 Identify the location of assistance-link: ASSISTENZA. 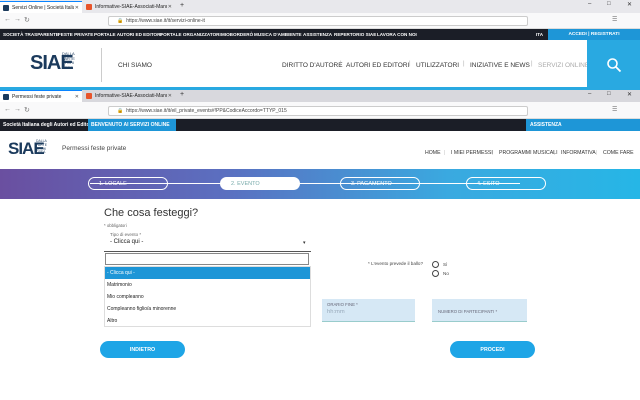
(583, 125).